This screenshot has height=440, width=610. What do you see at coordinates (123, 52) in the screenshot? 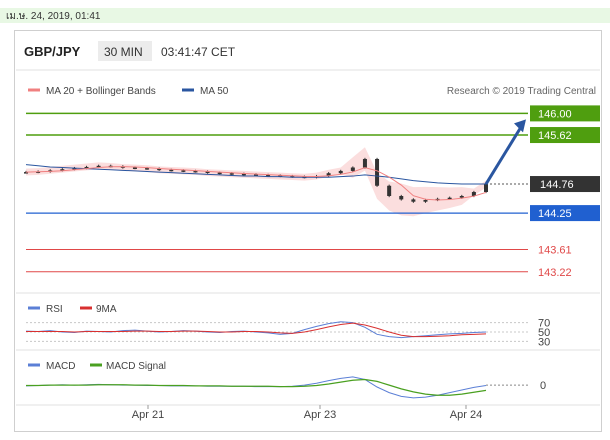
I see `interval-label: 30 MIN` at bounding box center [123, 52].